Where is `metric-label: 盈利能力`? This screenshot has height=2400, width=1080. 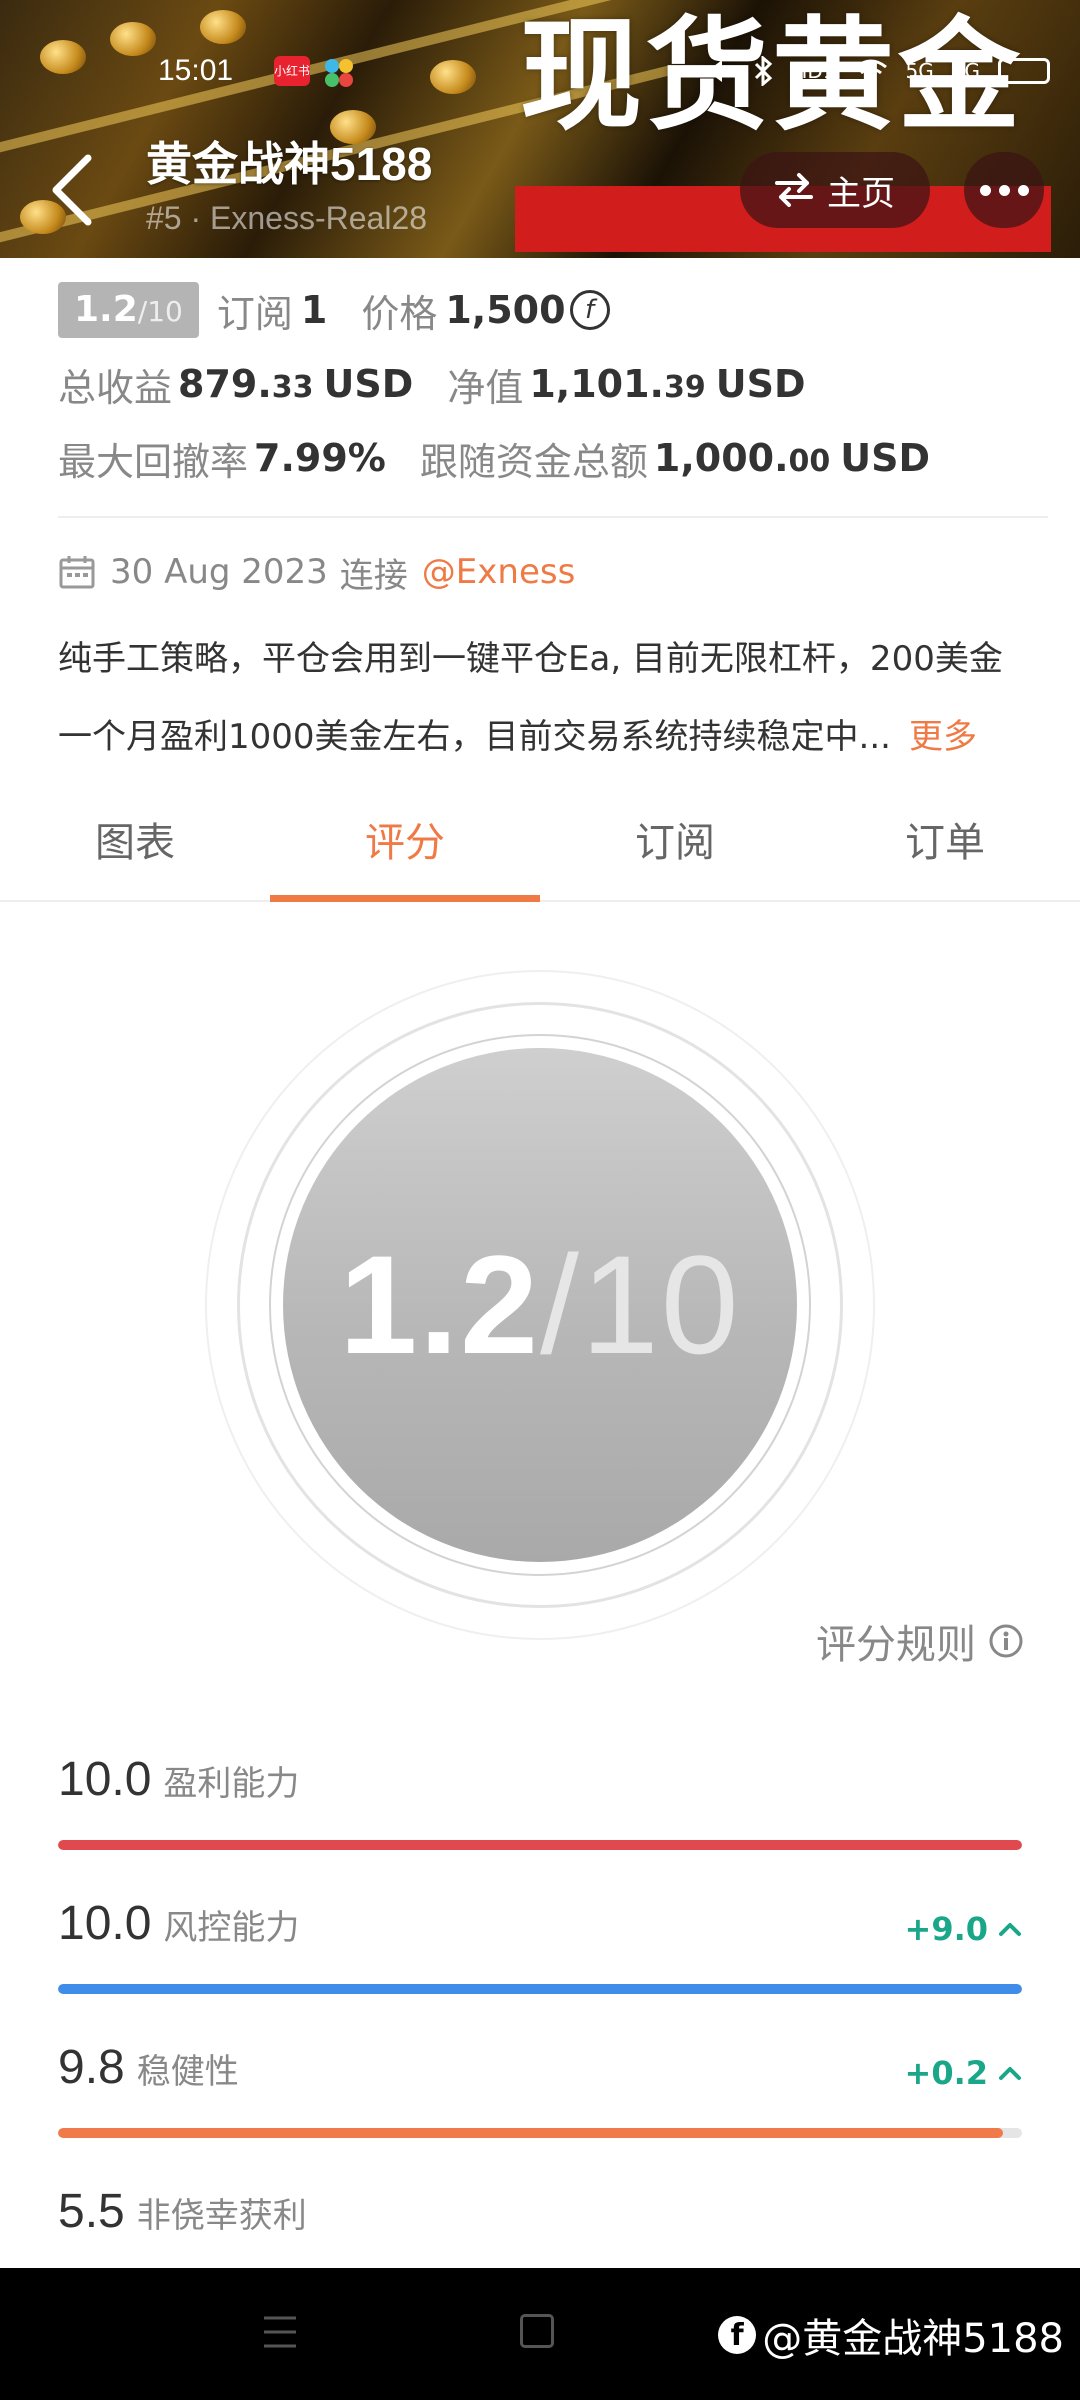 metric-label: 盈利能力 is located at coordinates (231, 1784).